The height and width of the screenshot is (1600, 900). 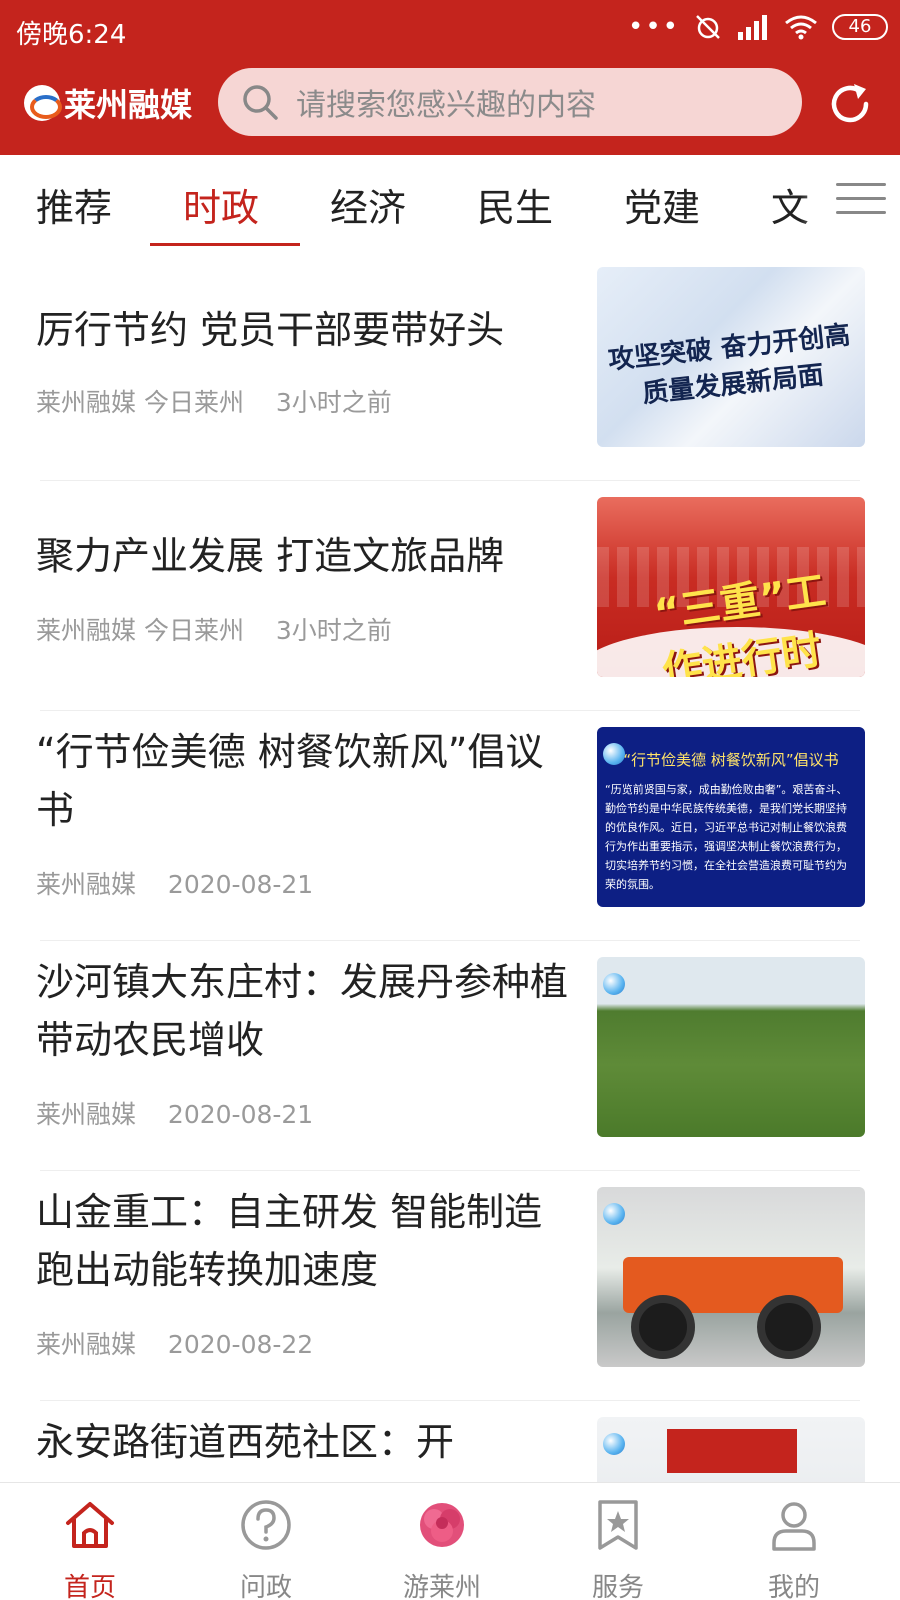 What do you see at coordinates (752, 27) in the screenshot?
I see `signal-icon` at bounding box center [752, 27].